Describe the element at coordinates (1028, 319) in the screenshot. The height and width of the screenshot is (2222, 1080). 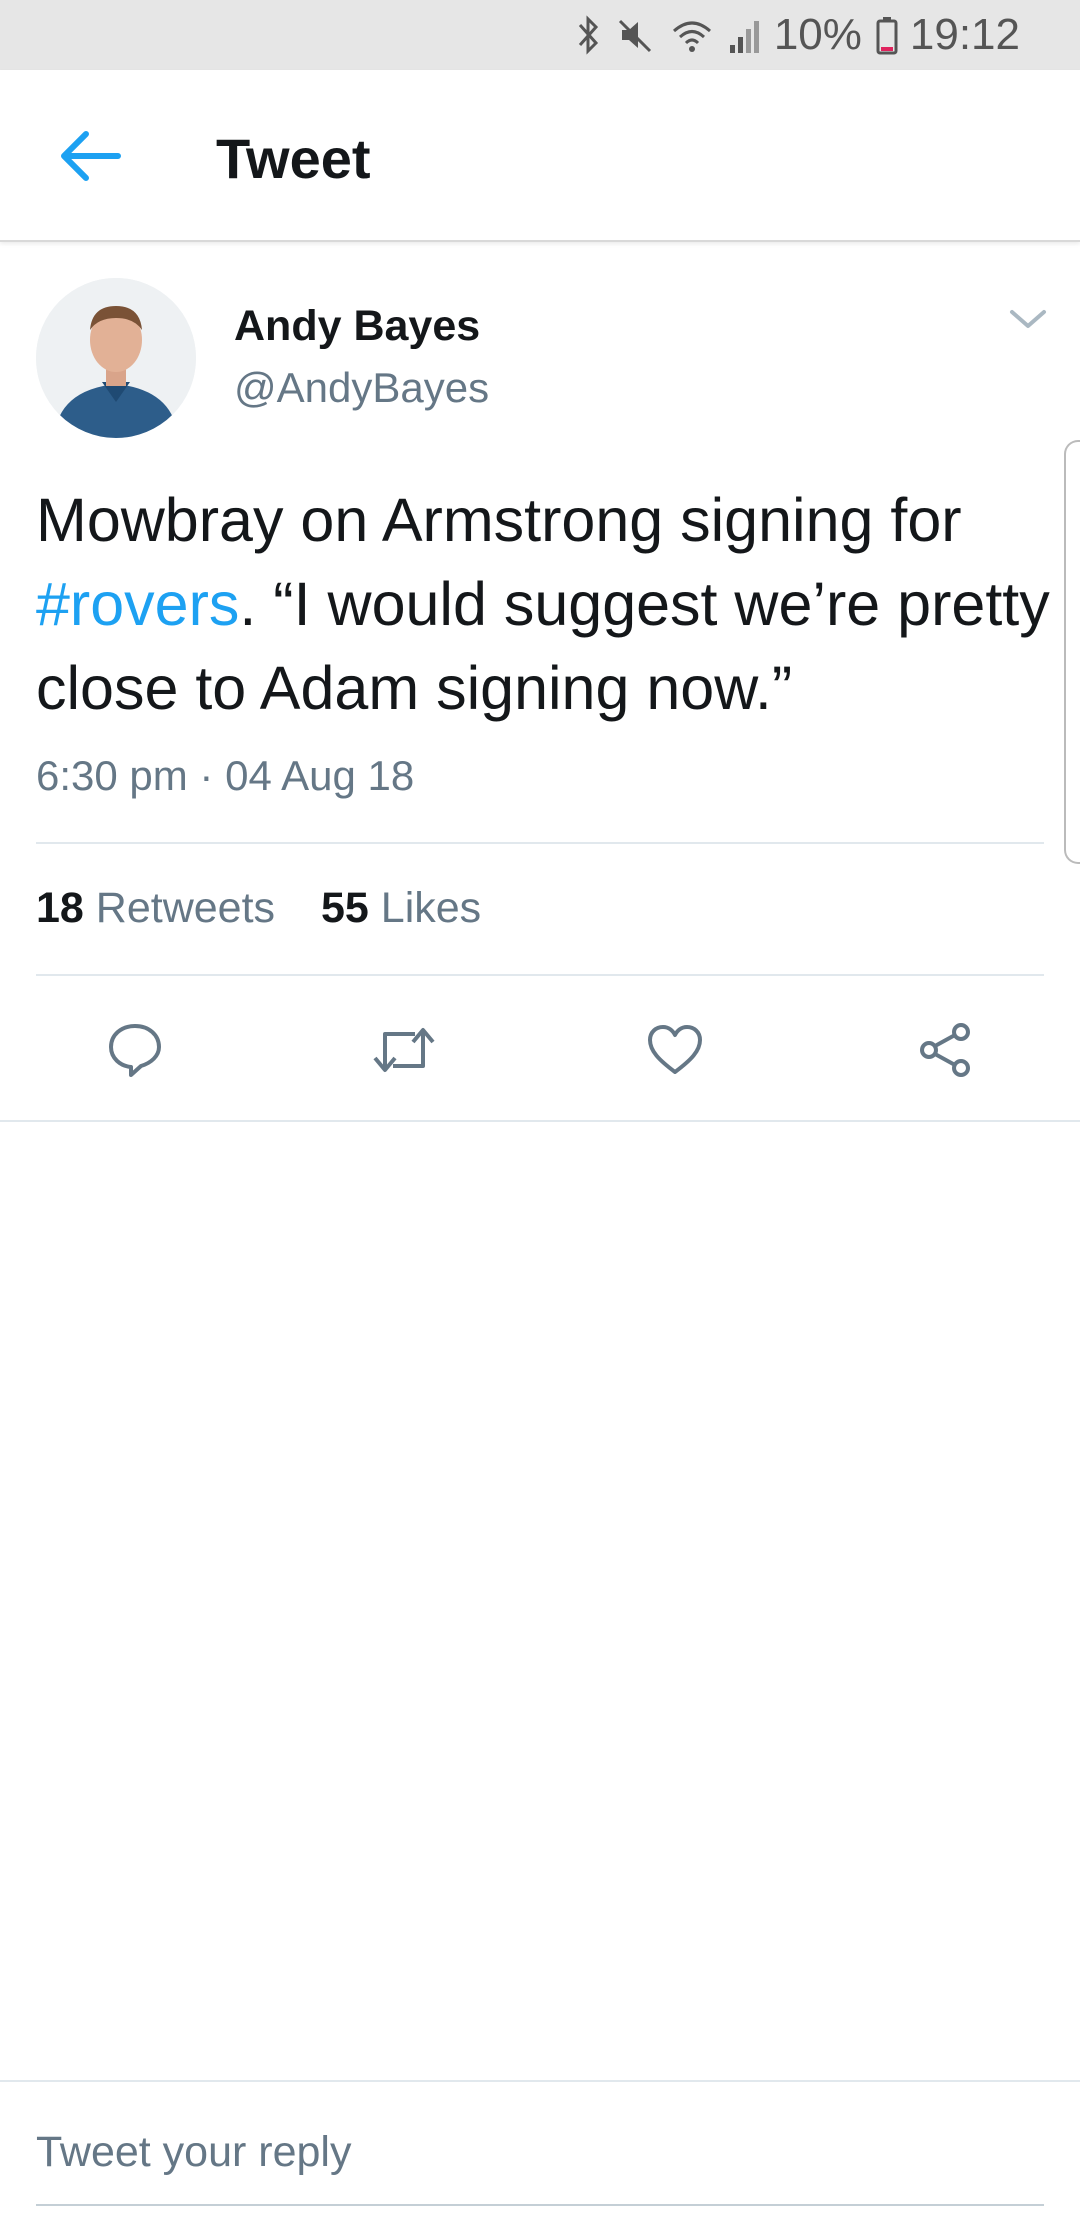
I see `chevron-down-icon` at that location.